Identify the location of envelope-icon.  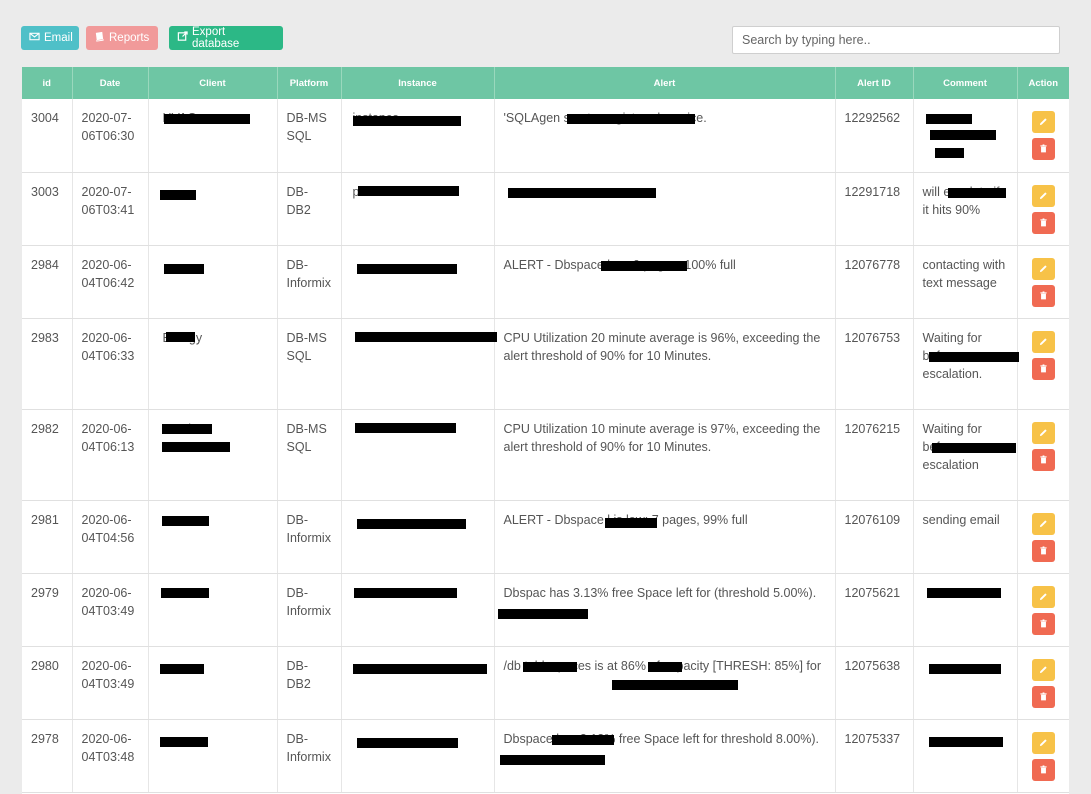
(34, 38).